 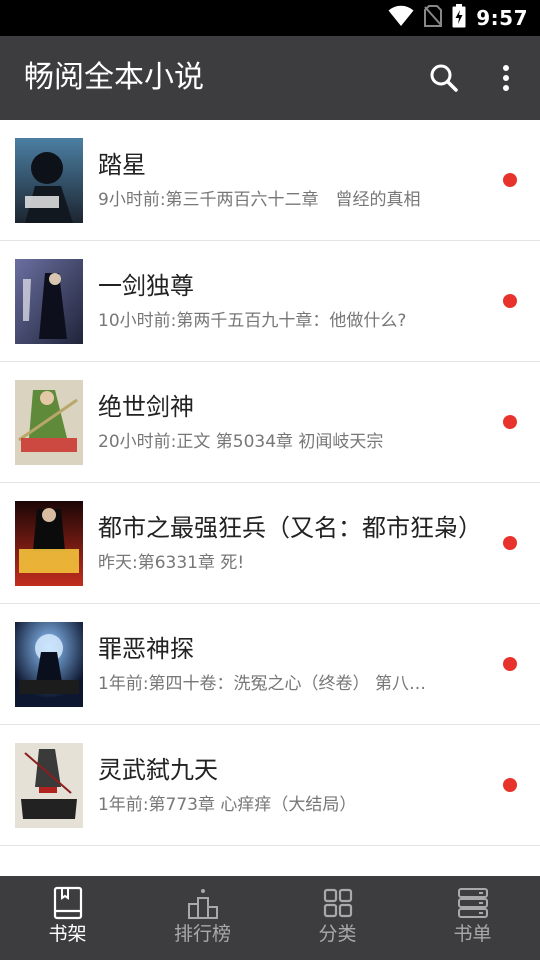 I want to click on more-options-button, so click(x=506, y=78).